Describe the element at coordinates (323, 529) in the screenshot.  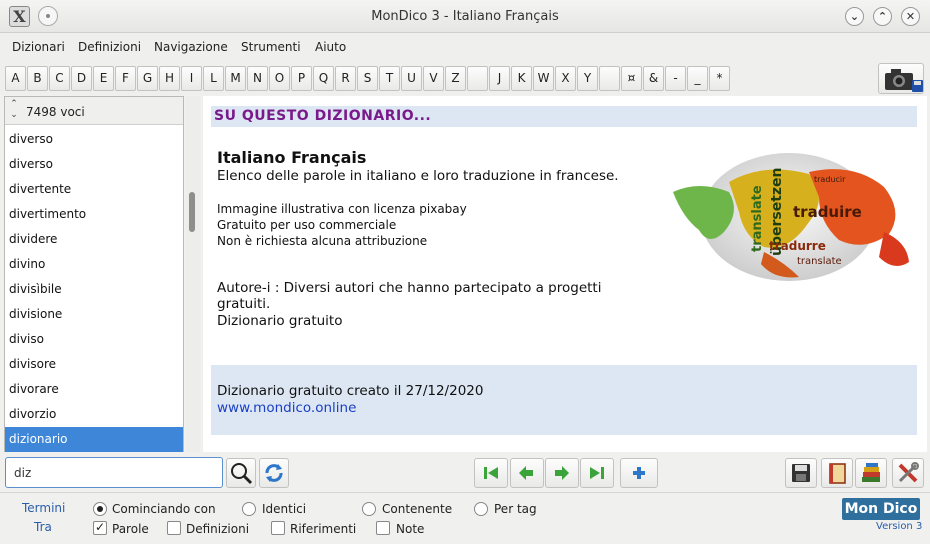
I see `check-label: Riferimenti` at that location.